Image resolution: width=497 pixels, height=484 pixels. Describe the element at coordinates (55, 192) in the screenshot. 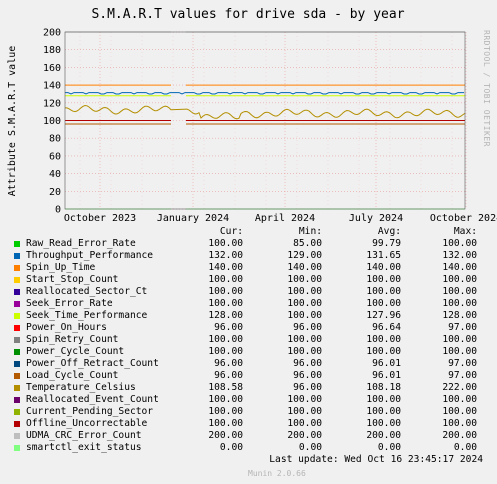

I see `y-tick-label: 20` at that location.